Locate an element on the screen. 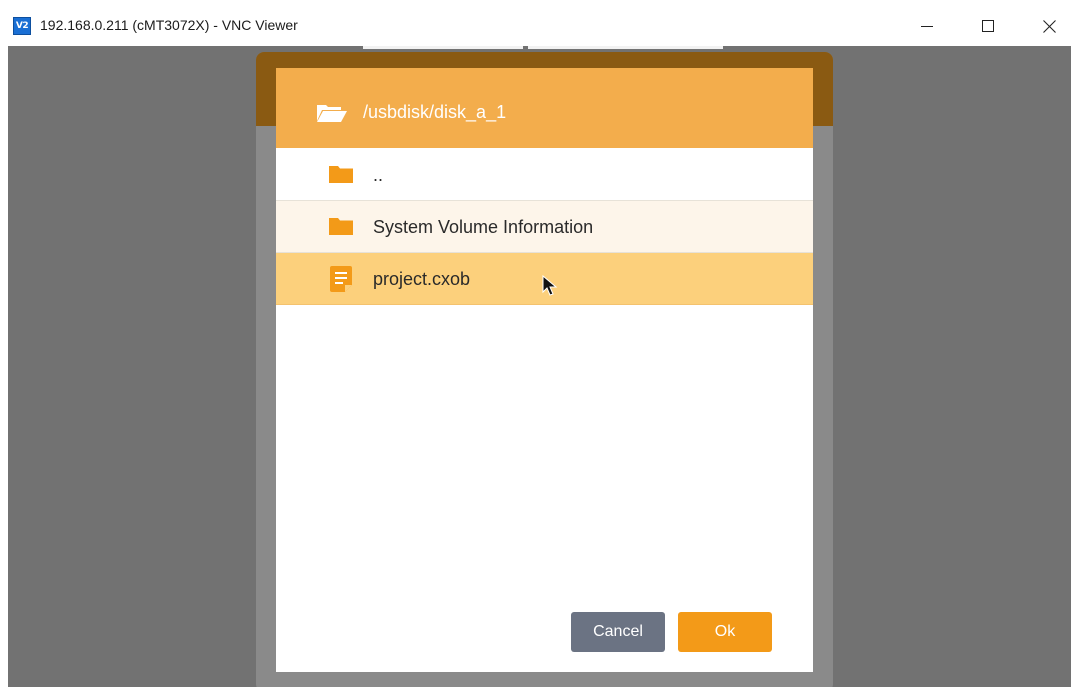  dialog-header: /usbdisk/disk_a_1 is located at coordinates (544, 108).